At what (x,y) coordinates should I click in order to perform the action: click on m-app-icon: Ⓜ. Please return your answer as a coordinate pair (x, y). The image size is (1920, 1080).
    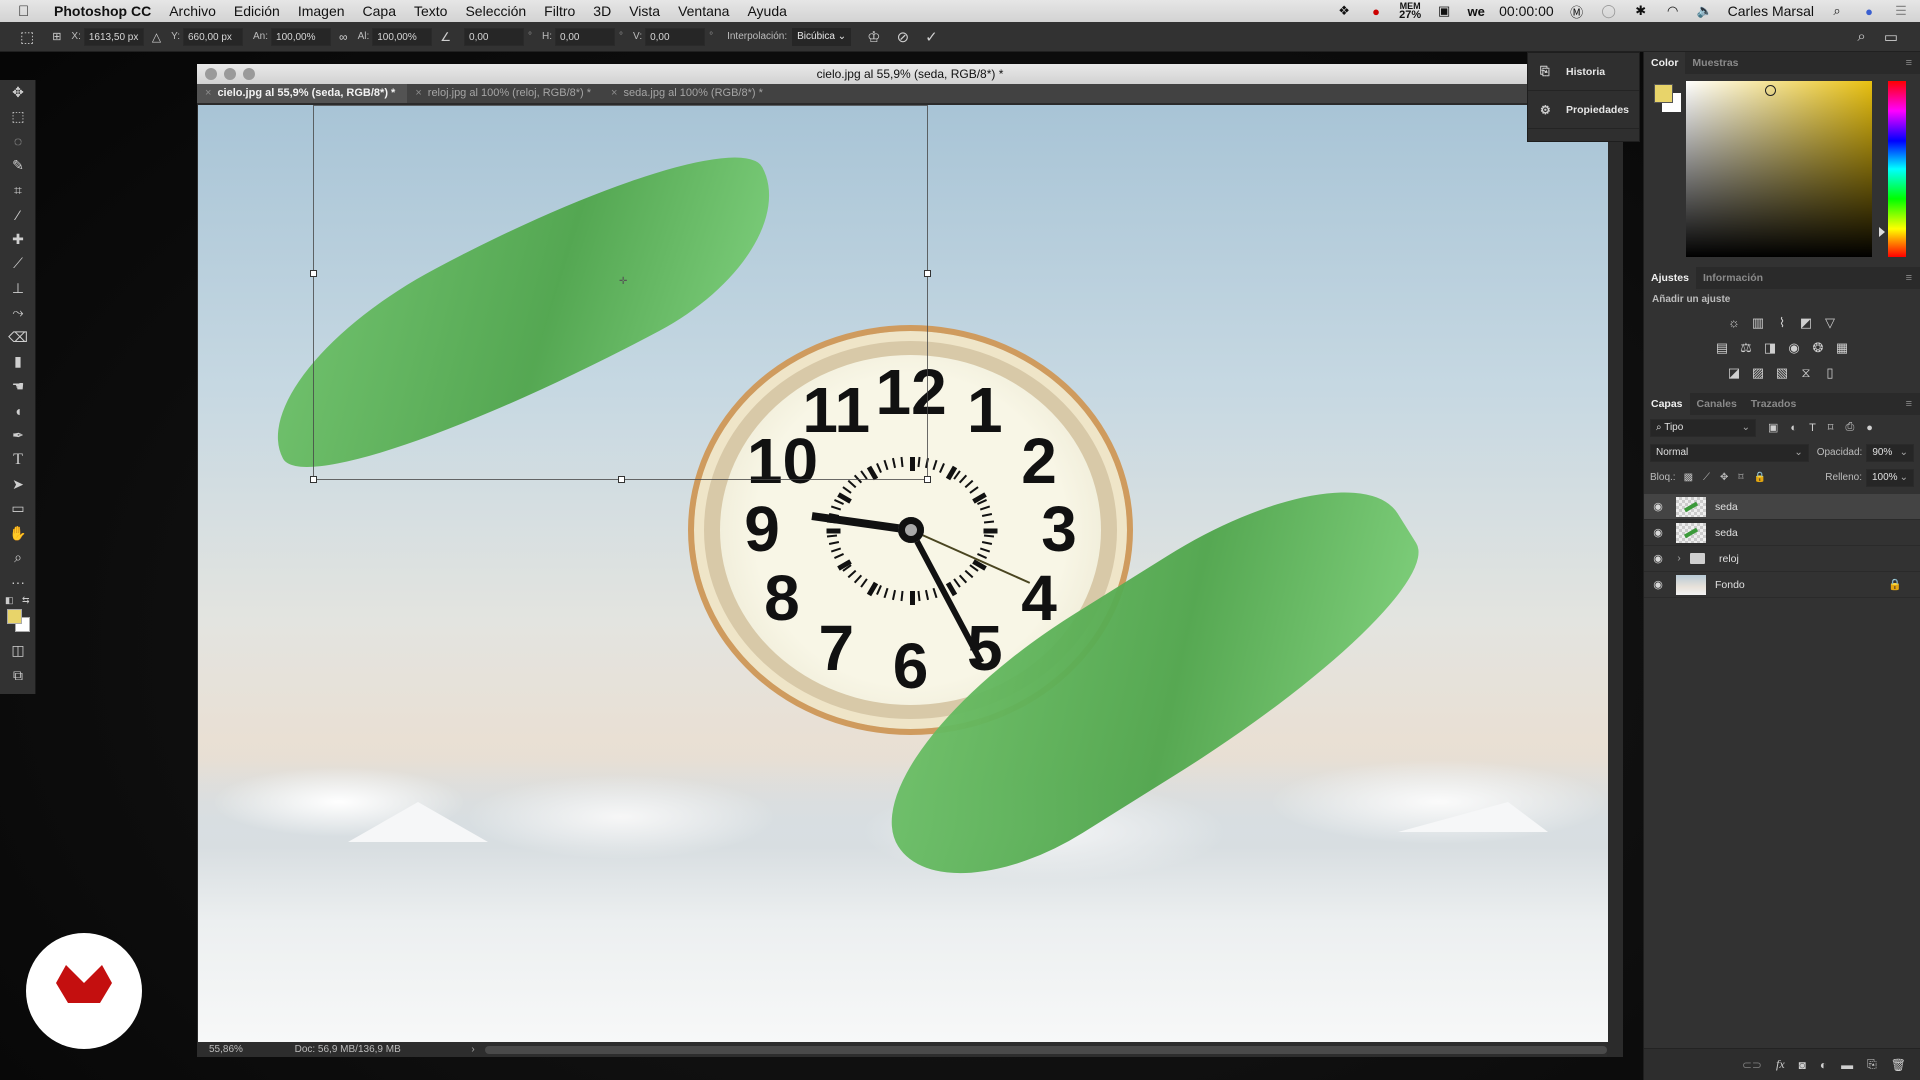
    Looking at the image, I should click on (1577, 12).